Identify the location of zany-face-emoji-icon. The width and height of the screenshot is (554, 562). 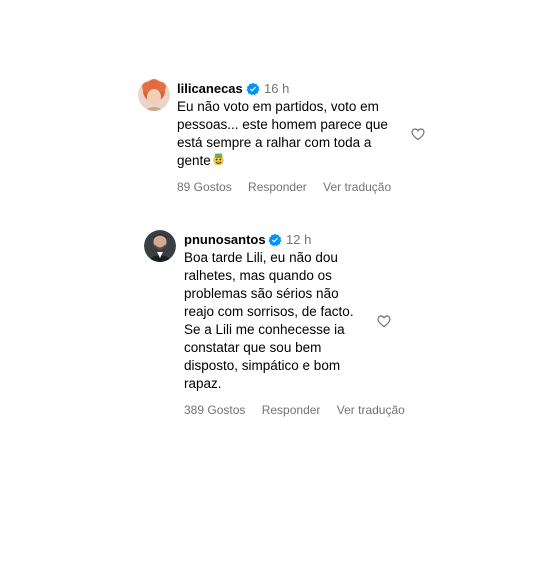
(218, 159).